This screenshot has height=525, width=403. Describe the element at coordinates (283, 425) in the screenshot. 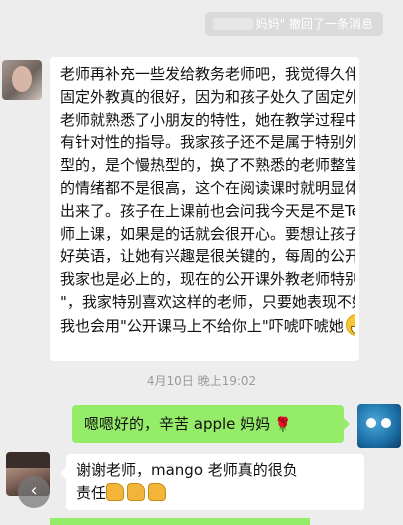

I see `rose-emoji-icon: 🌹` at that location.